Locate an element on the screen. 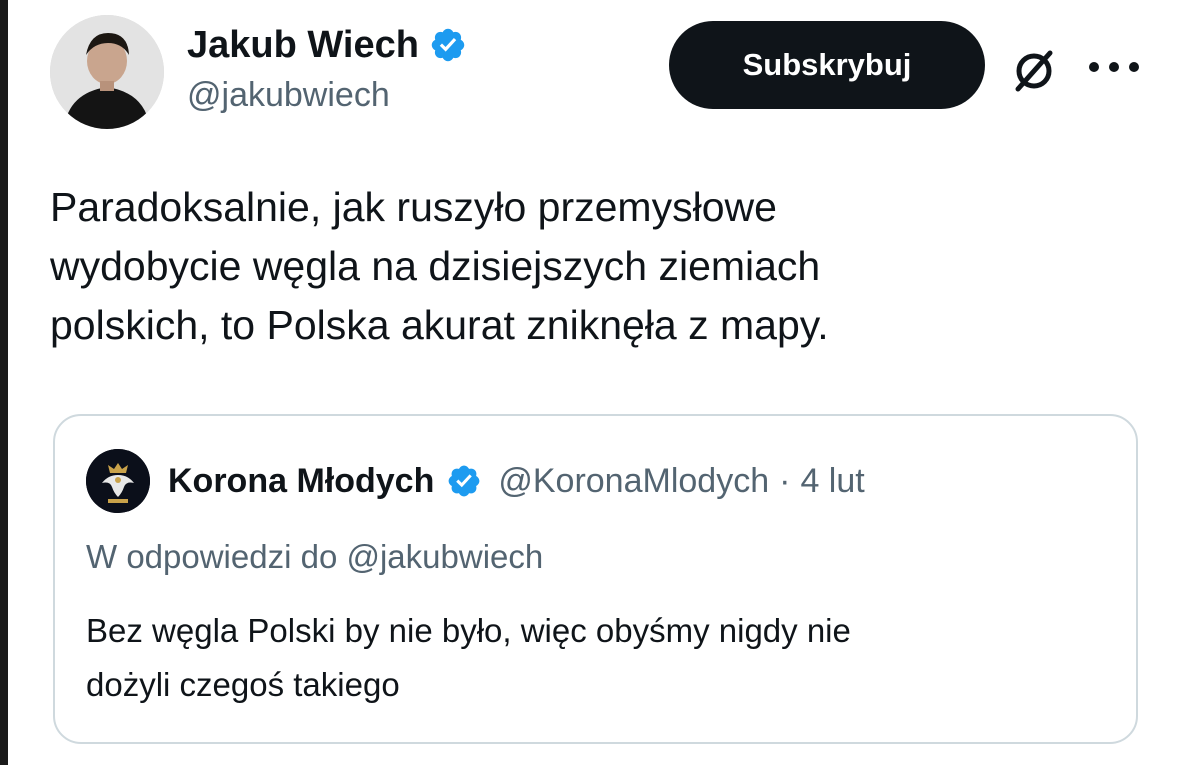 The image size is (1179, 765). eagle-crown-logo-icon is located at coordinates (118, 481).